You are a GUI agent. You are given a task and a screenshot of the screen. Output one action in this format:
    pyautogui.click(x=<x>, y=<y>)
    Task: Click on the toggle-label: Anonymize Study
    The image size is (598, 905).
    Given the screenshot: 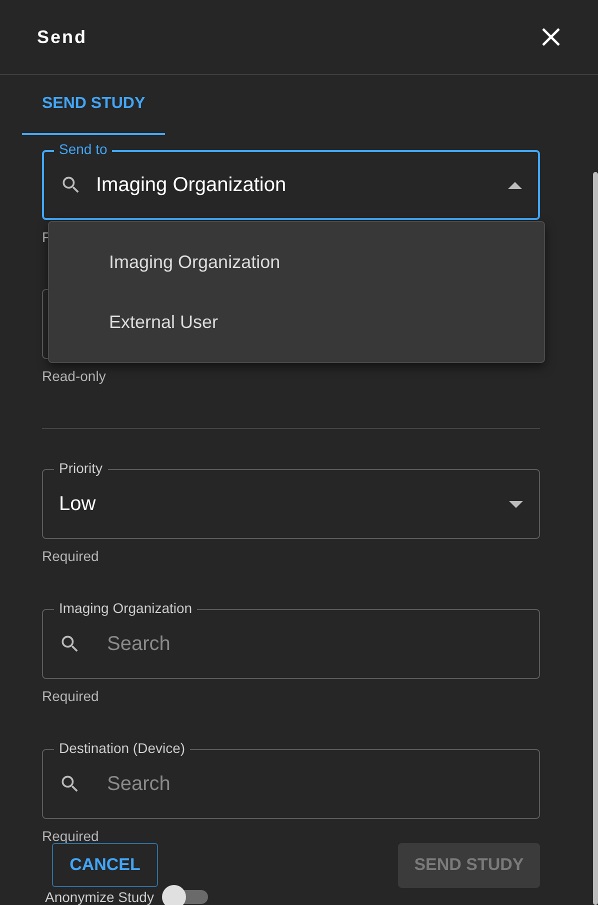 What is the action you would take?
    pyautogui.click(x=99, y=896)
    